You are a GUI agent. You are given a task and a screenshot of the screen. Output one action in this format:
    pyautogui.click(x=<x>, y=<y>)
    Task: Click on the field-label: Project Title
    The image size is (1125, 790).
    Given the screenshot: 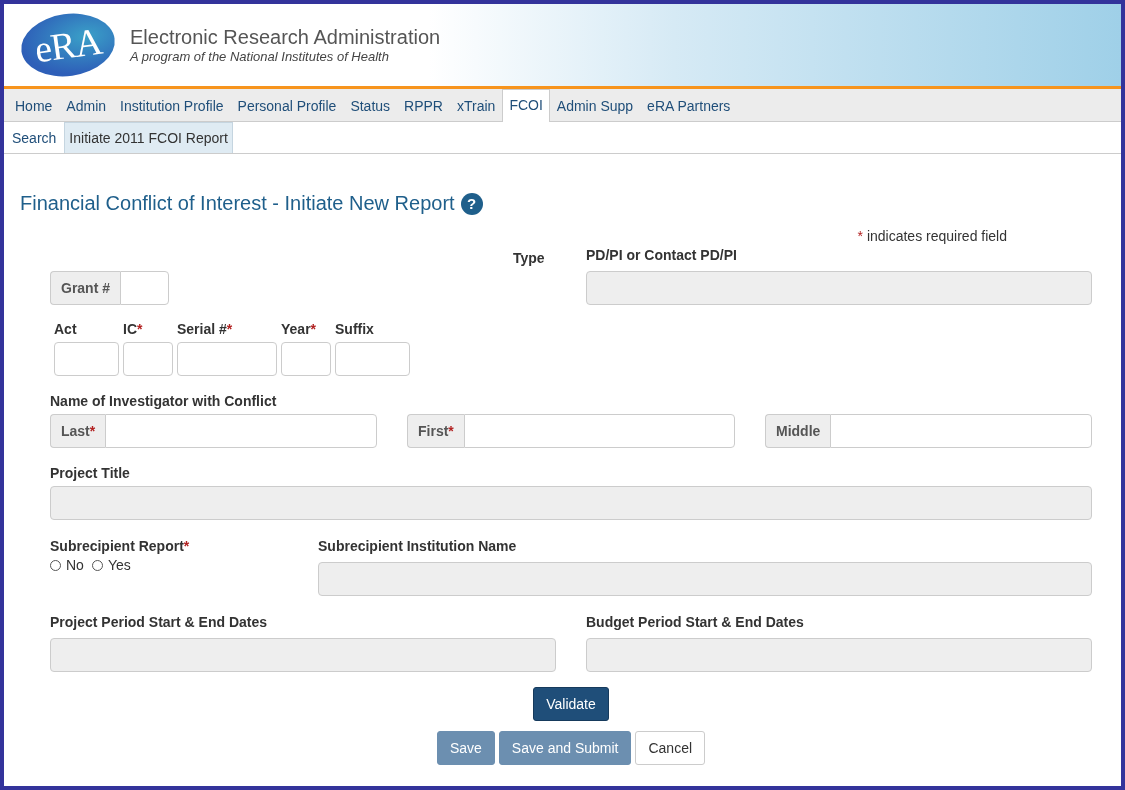 What is the action you would take?
    pyautogui.click(x=90, y=473)
    